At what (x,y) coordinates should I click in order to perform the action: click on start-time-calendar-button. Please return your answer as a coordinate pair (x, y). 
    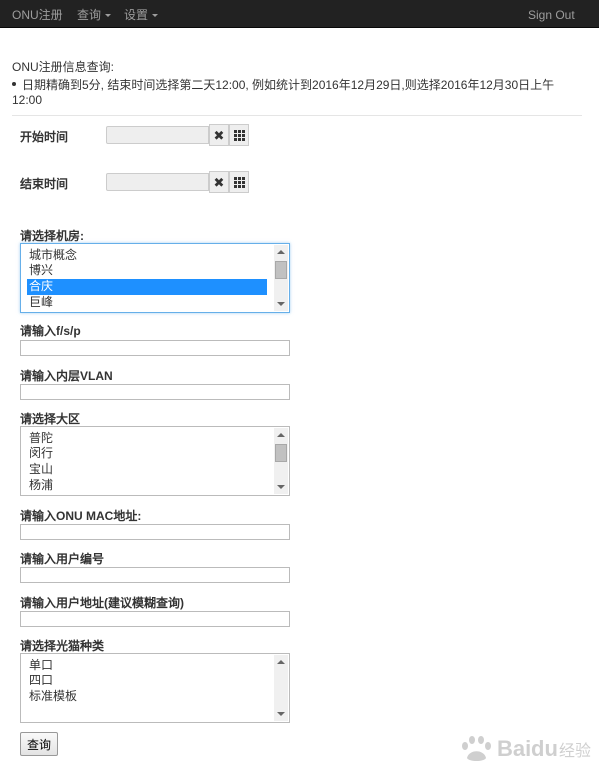
    Looking at the image, I should click on (239, 135).